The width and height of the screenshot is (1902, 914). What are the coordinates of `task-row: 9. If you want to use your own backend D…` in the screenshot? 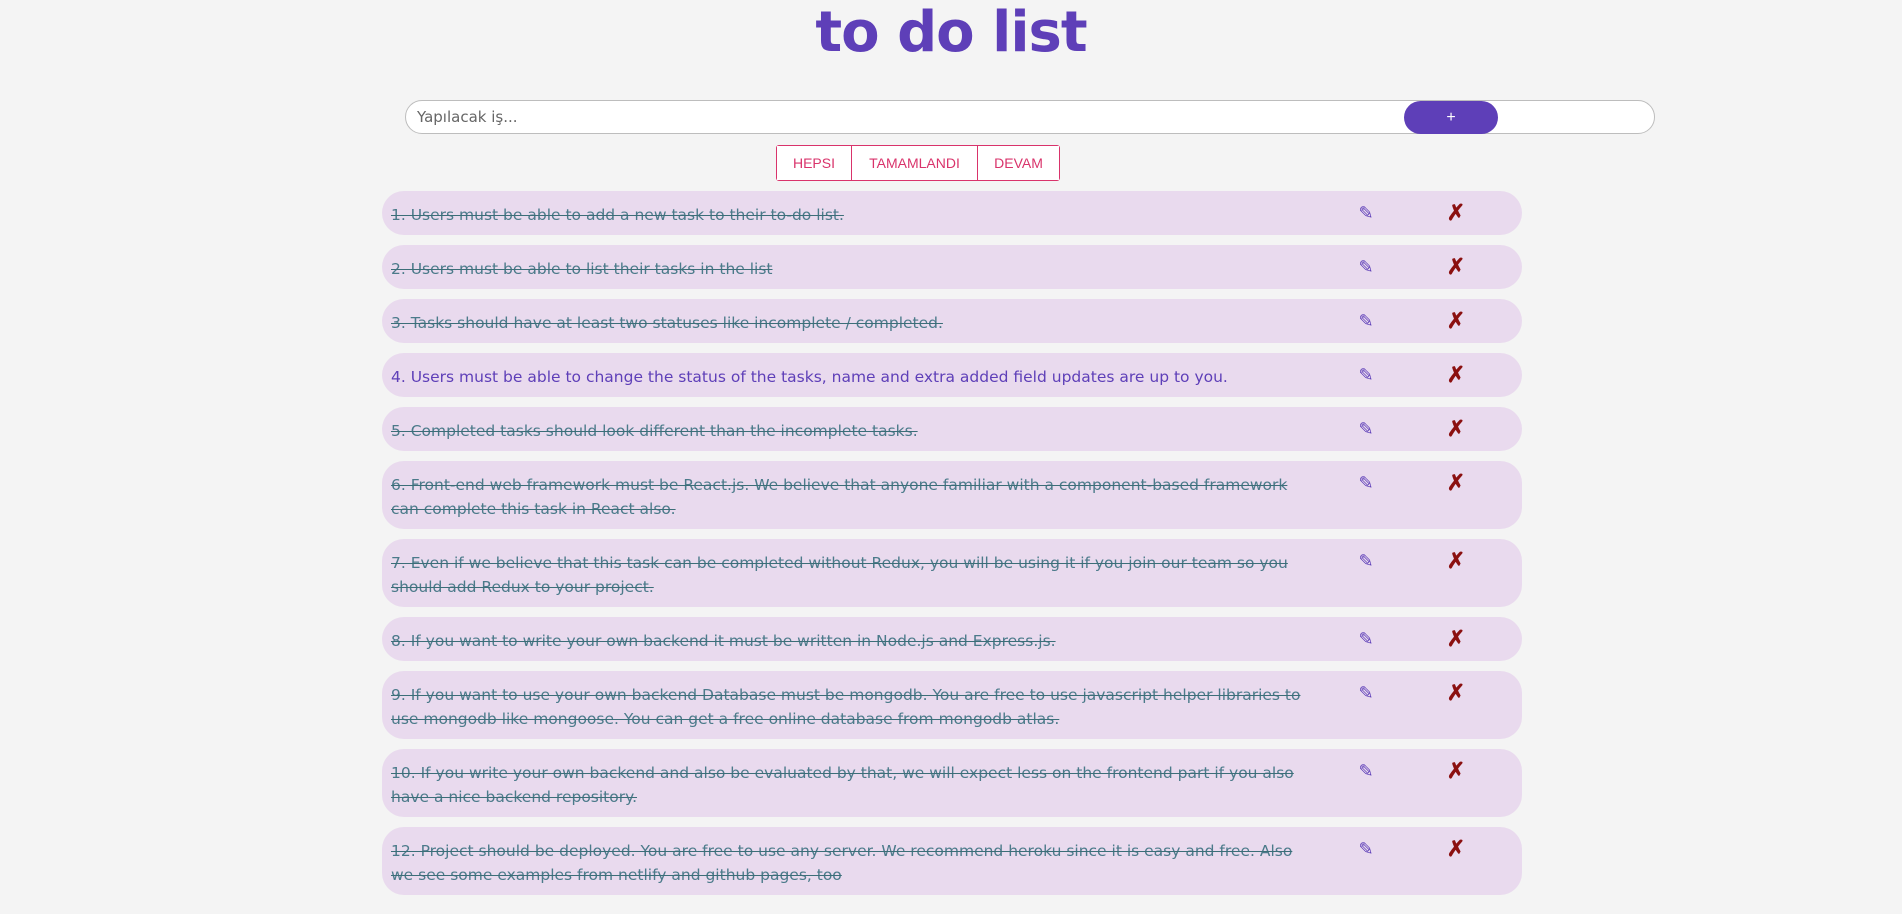 It's located at (952, 705).